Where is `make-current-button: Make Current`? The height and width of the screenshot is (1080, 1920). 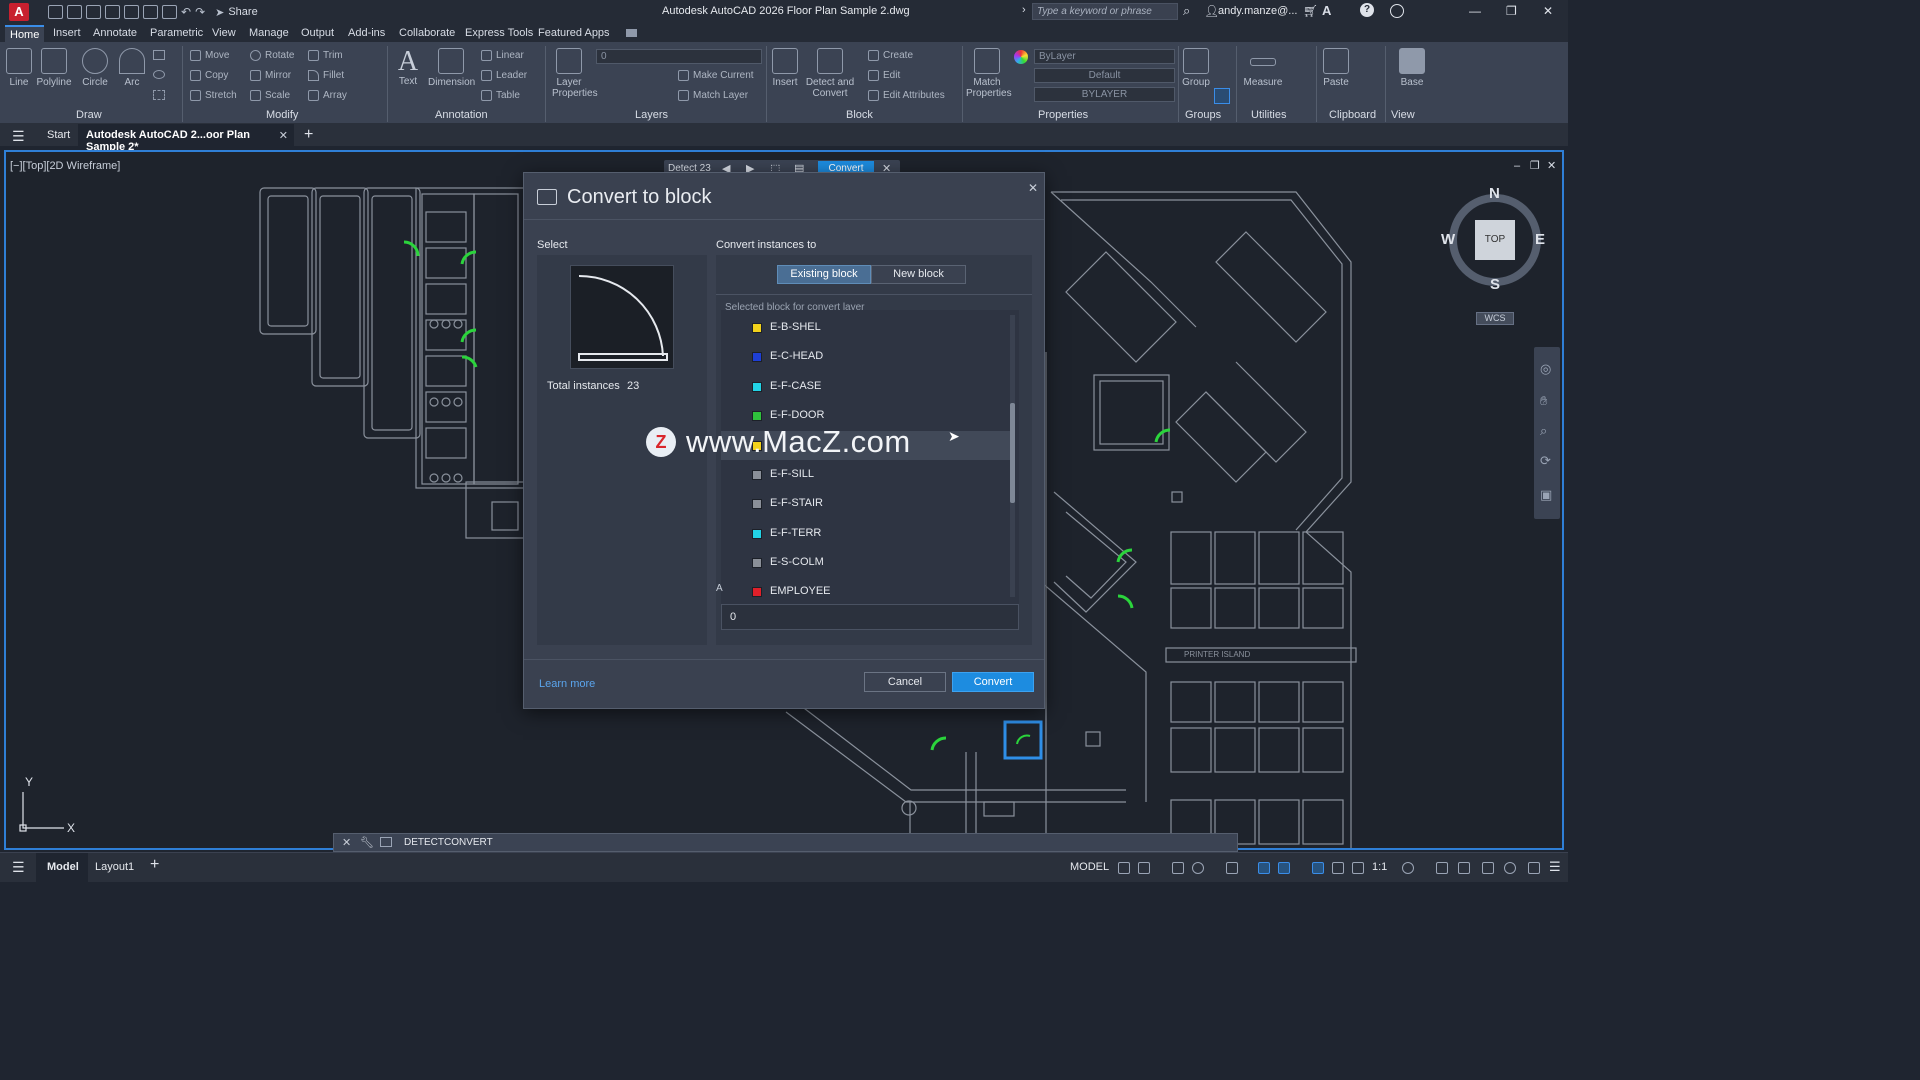 make-current-button: Make Current is located at coordinates (716, 75).